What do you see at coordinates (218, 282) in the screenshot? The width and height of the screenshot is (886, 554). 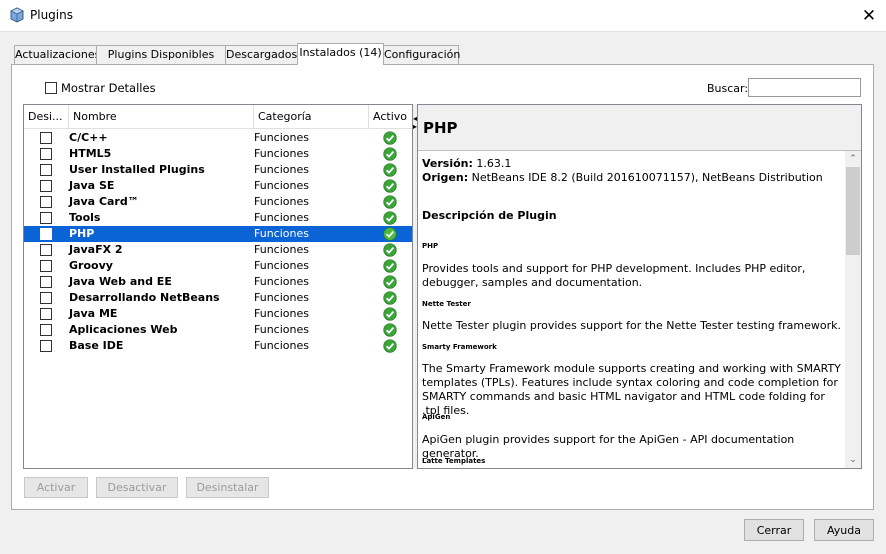 I see `plugin-row: Java Web and EE Funciones` at bounding box center [218, 282].